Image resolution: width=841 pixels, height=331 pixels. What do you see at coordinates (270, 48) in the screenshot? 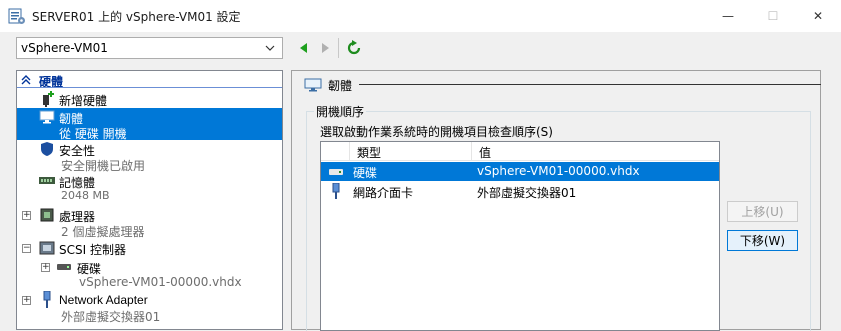
I see `chevron-down-icon` at bounding box center [270, 48].